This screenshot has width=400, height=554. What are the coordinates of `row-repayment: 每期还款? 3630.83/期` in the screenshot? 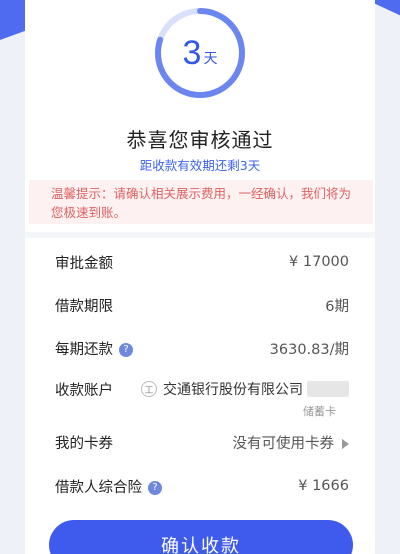 It's located at (200, 348).